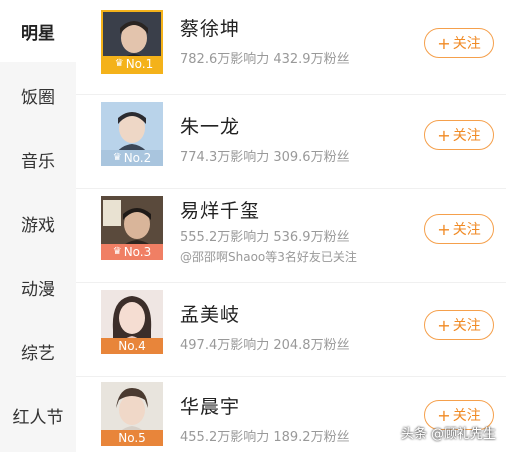 The image size is (506, 452). I want to click on sidebar-item-label: 动漫, so click(38, 289).